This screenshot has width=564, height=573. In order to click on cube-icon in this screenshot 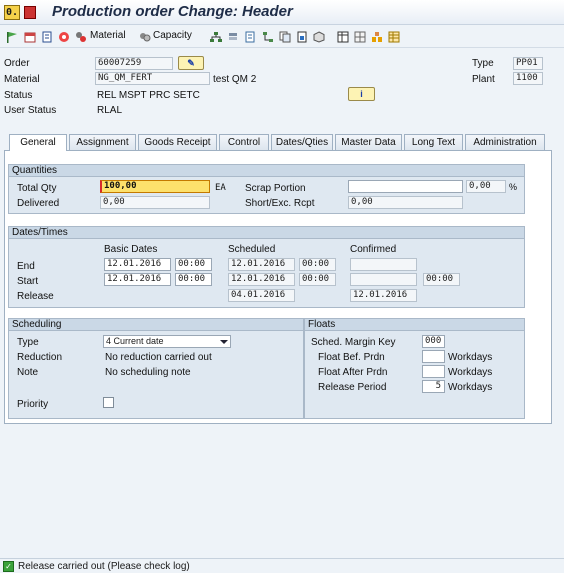, I will do `click(319, 37)`.